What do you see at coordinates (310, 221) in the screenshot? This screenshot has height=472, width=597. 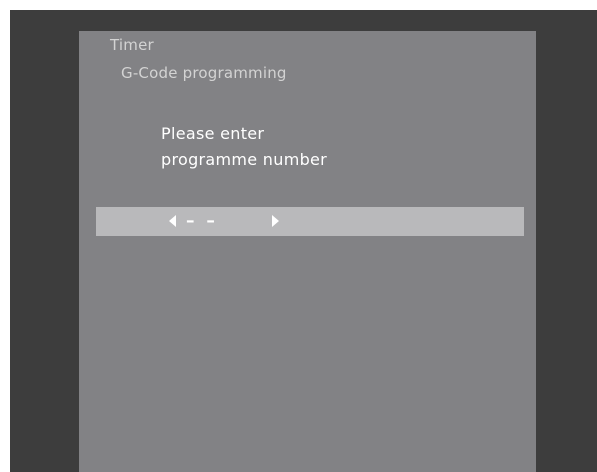 I see `programme-number-input: – –` at bounding box center [310, 221].